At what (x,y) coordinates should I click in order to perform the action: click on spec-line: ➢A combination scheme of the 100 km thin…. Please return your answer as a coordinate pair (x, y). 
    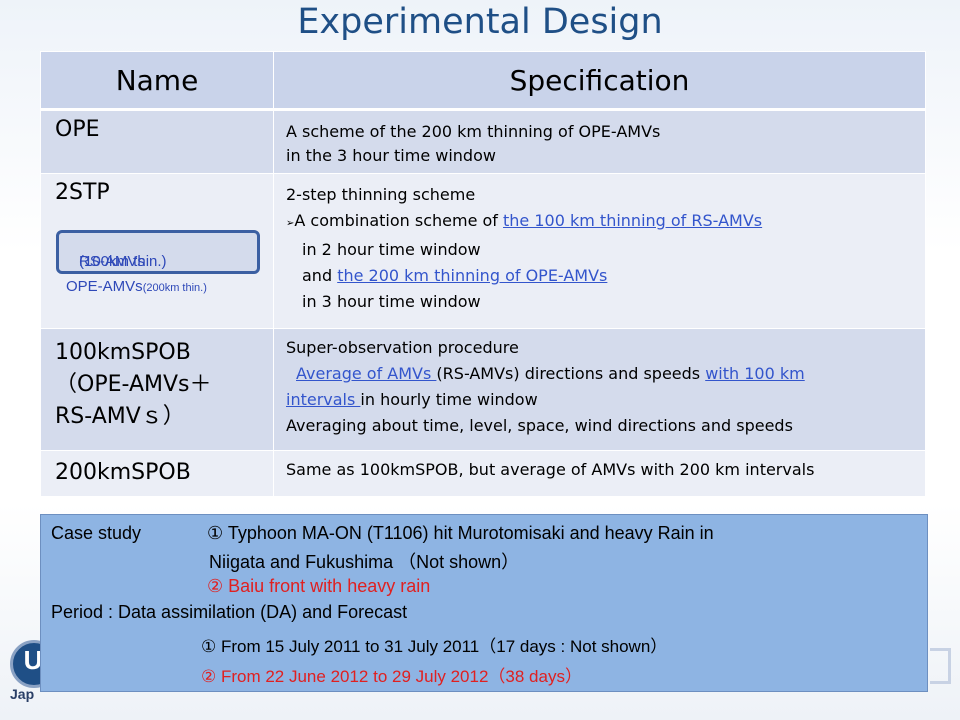
    Looking at the image, I should click on (524, 220).